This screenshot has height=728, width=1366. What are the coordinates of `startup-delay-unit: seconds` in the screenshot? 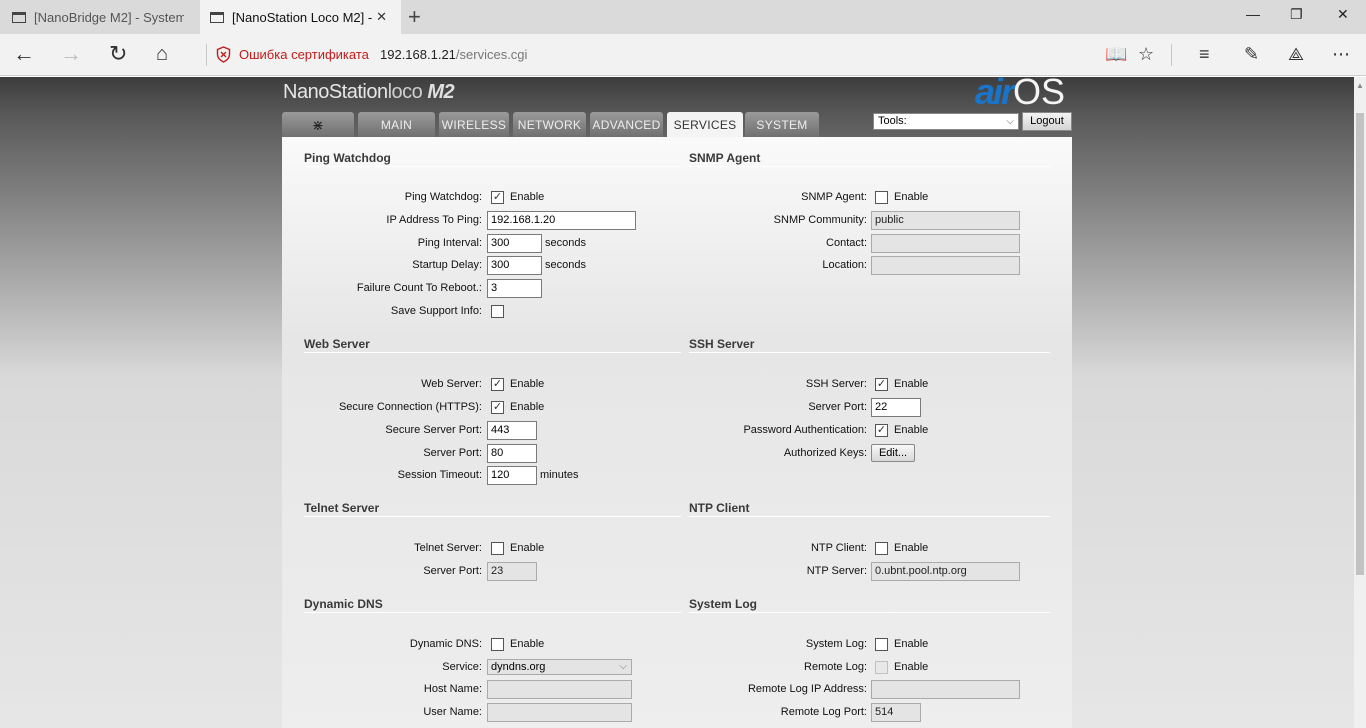 It's located at (565, 265).